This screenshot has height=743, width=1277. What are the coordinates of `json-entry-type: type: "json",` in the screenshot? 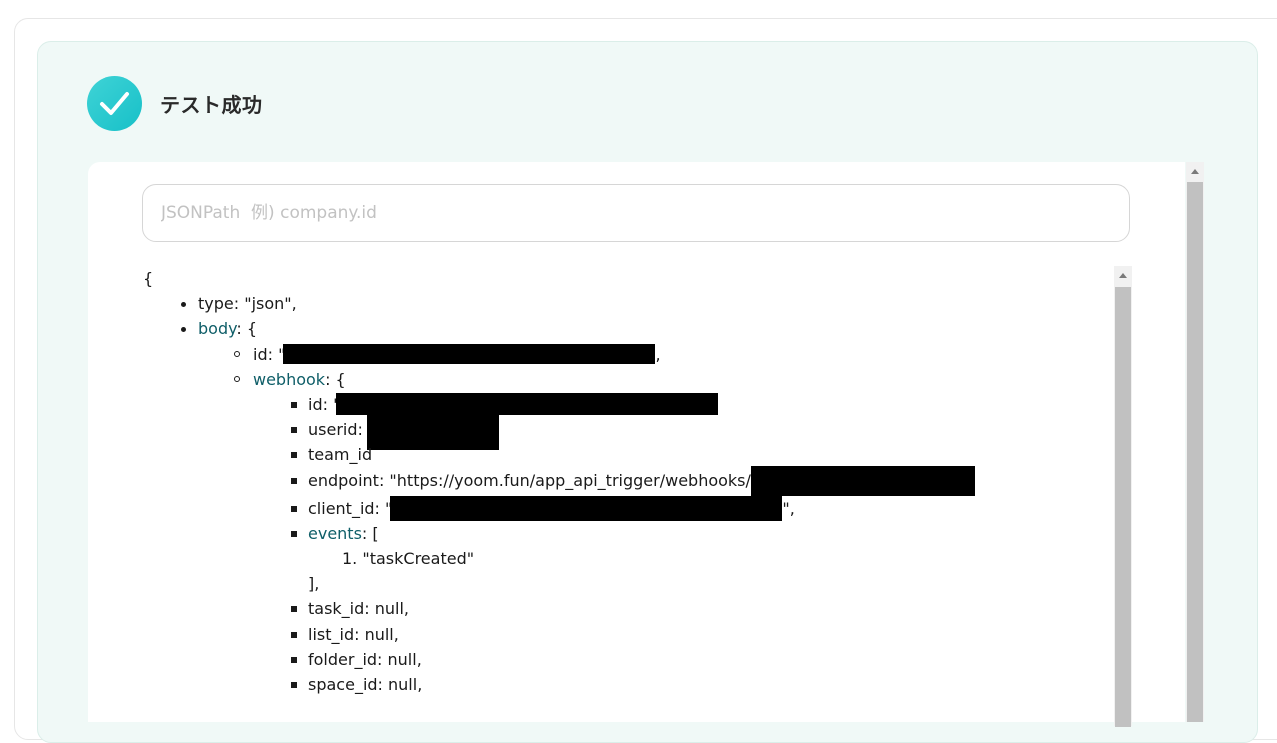 It's located at (628, 303).